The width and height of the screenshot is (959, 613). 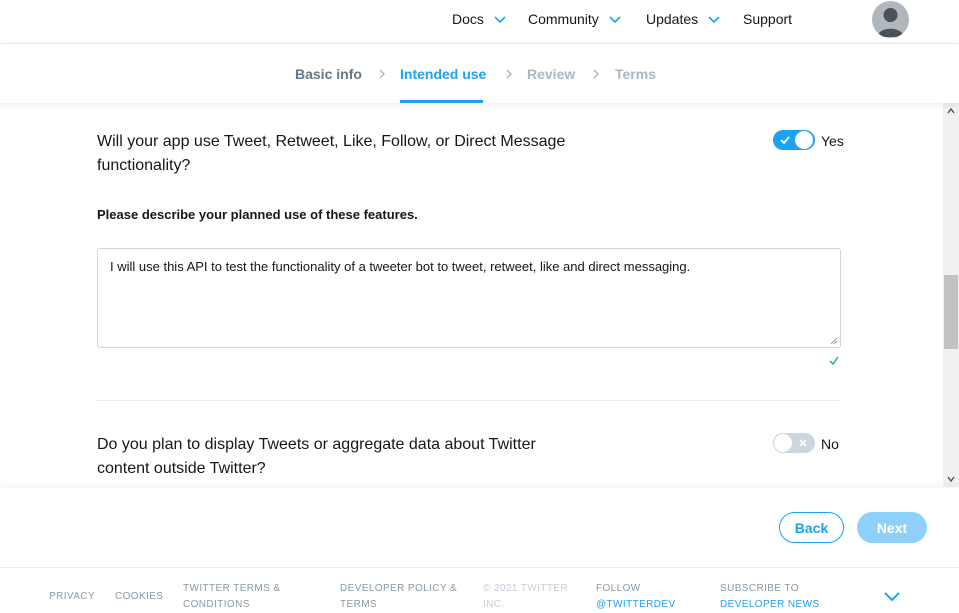 I want to click on nav-community: Community, so click(x=575, y=19).